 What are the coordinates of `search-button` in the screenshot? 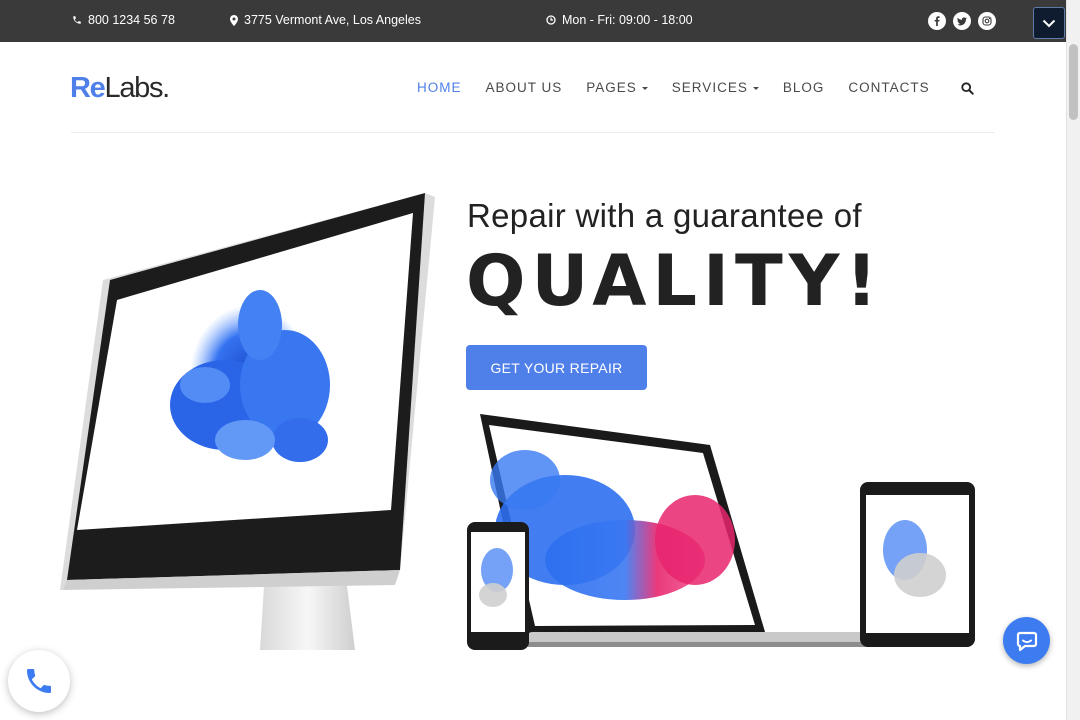 It's located at (967, 91).